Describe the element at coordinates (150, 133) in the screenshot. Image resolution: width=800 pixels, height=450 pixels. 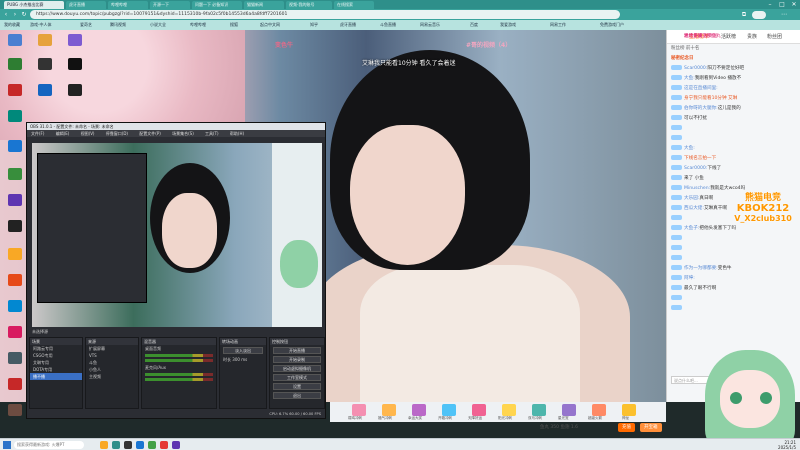
I see `obs-menu-item: 配置文件(P)` at that location.